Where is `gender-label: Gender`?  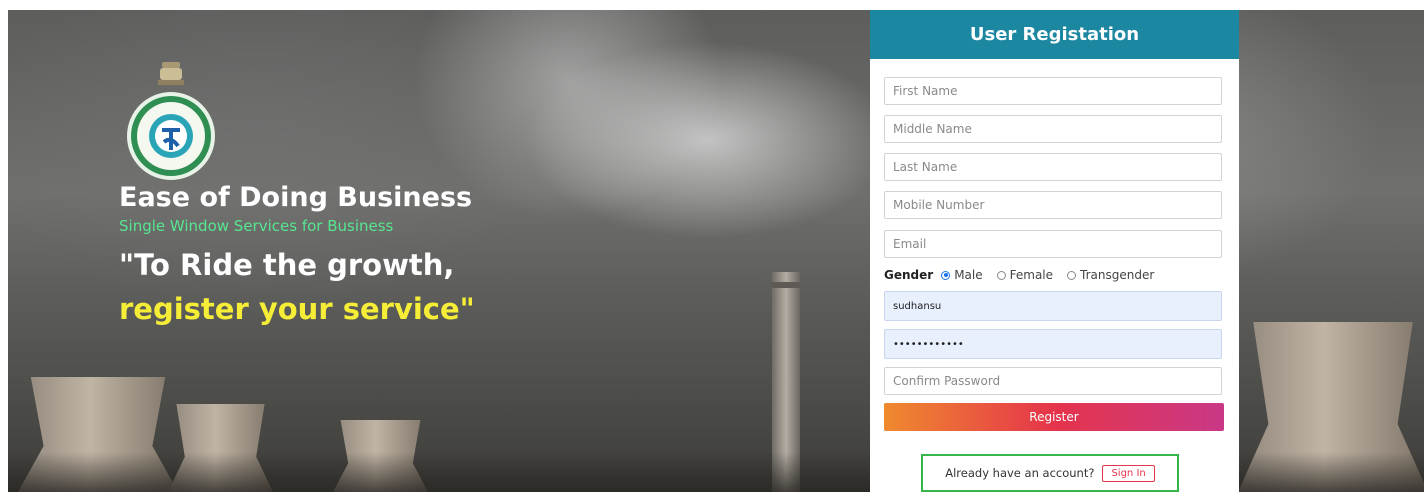 gender-label: Gender is located at coordinates (909, 275).